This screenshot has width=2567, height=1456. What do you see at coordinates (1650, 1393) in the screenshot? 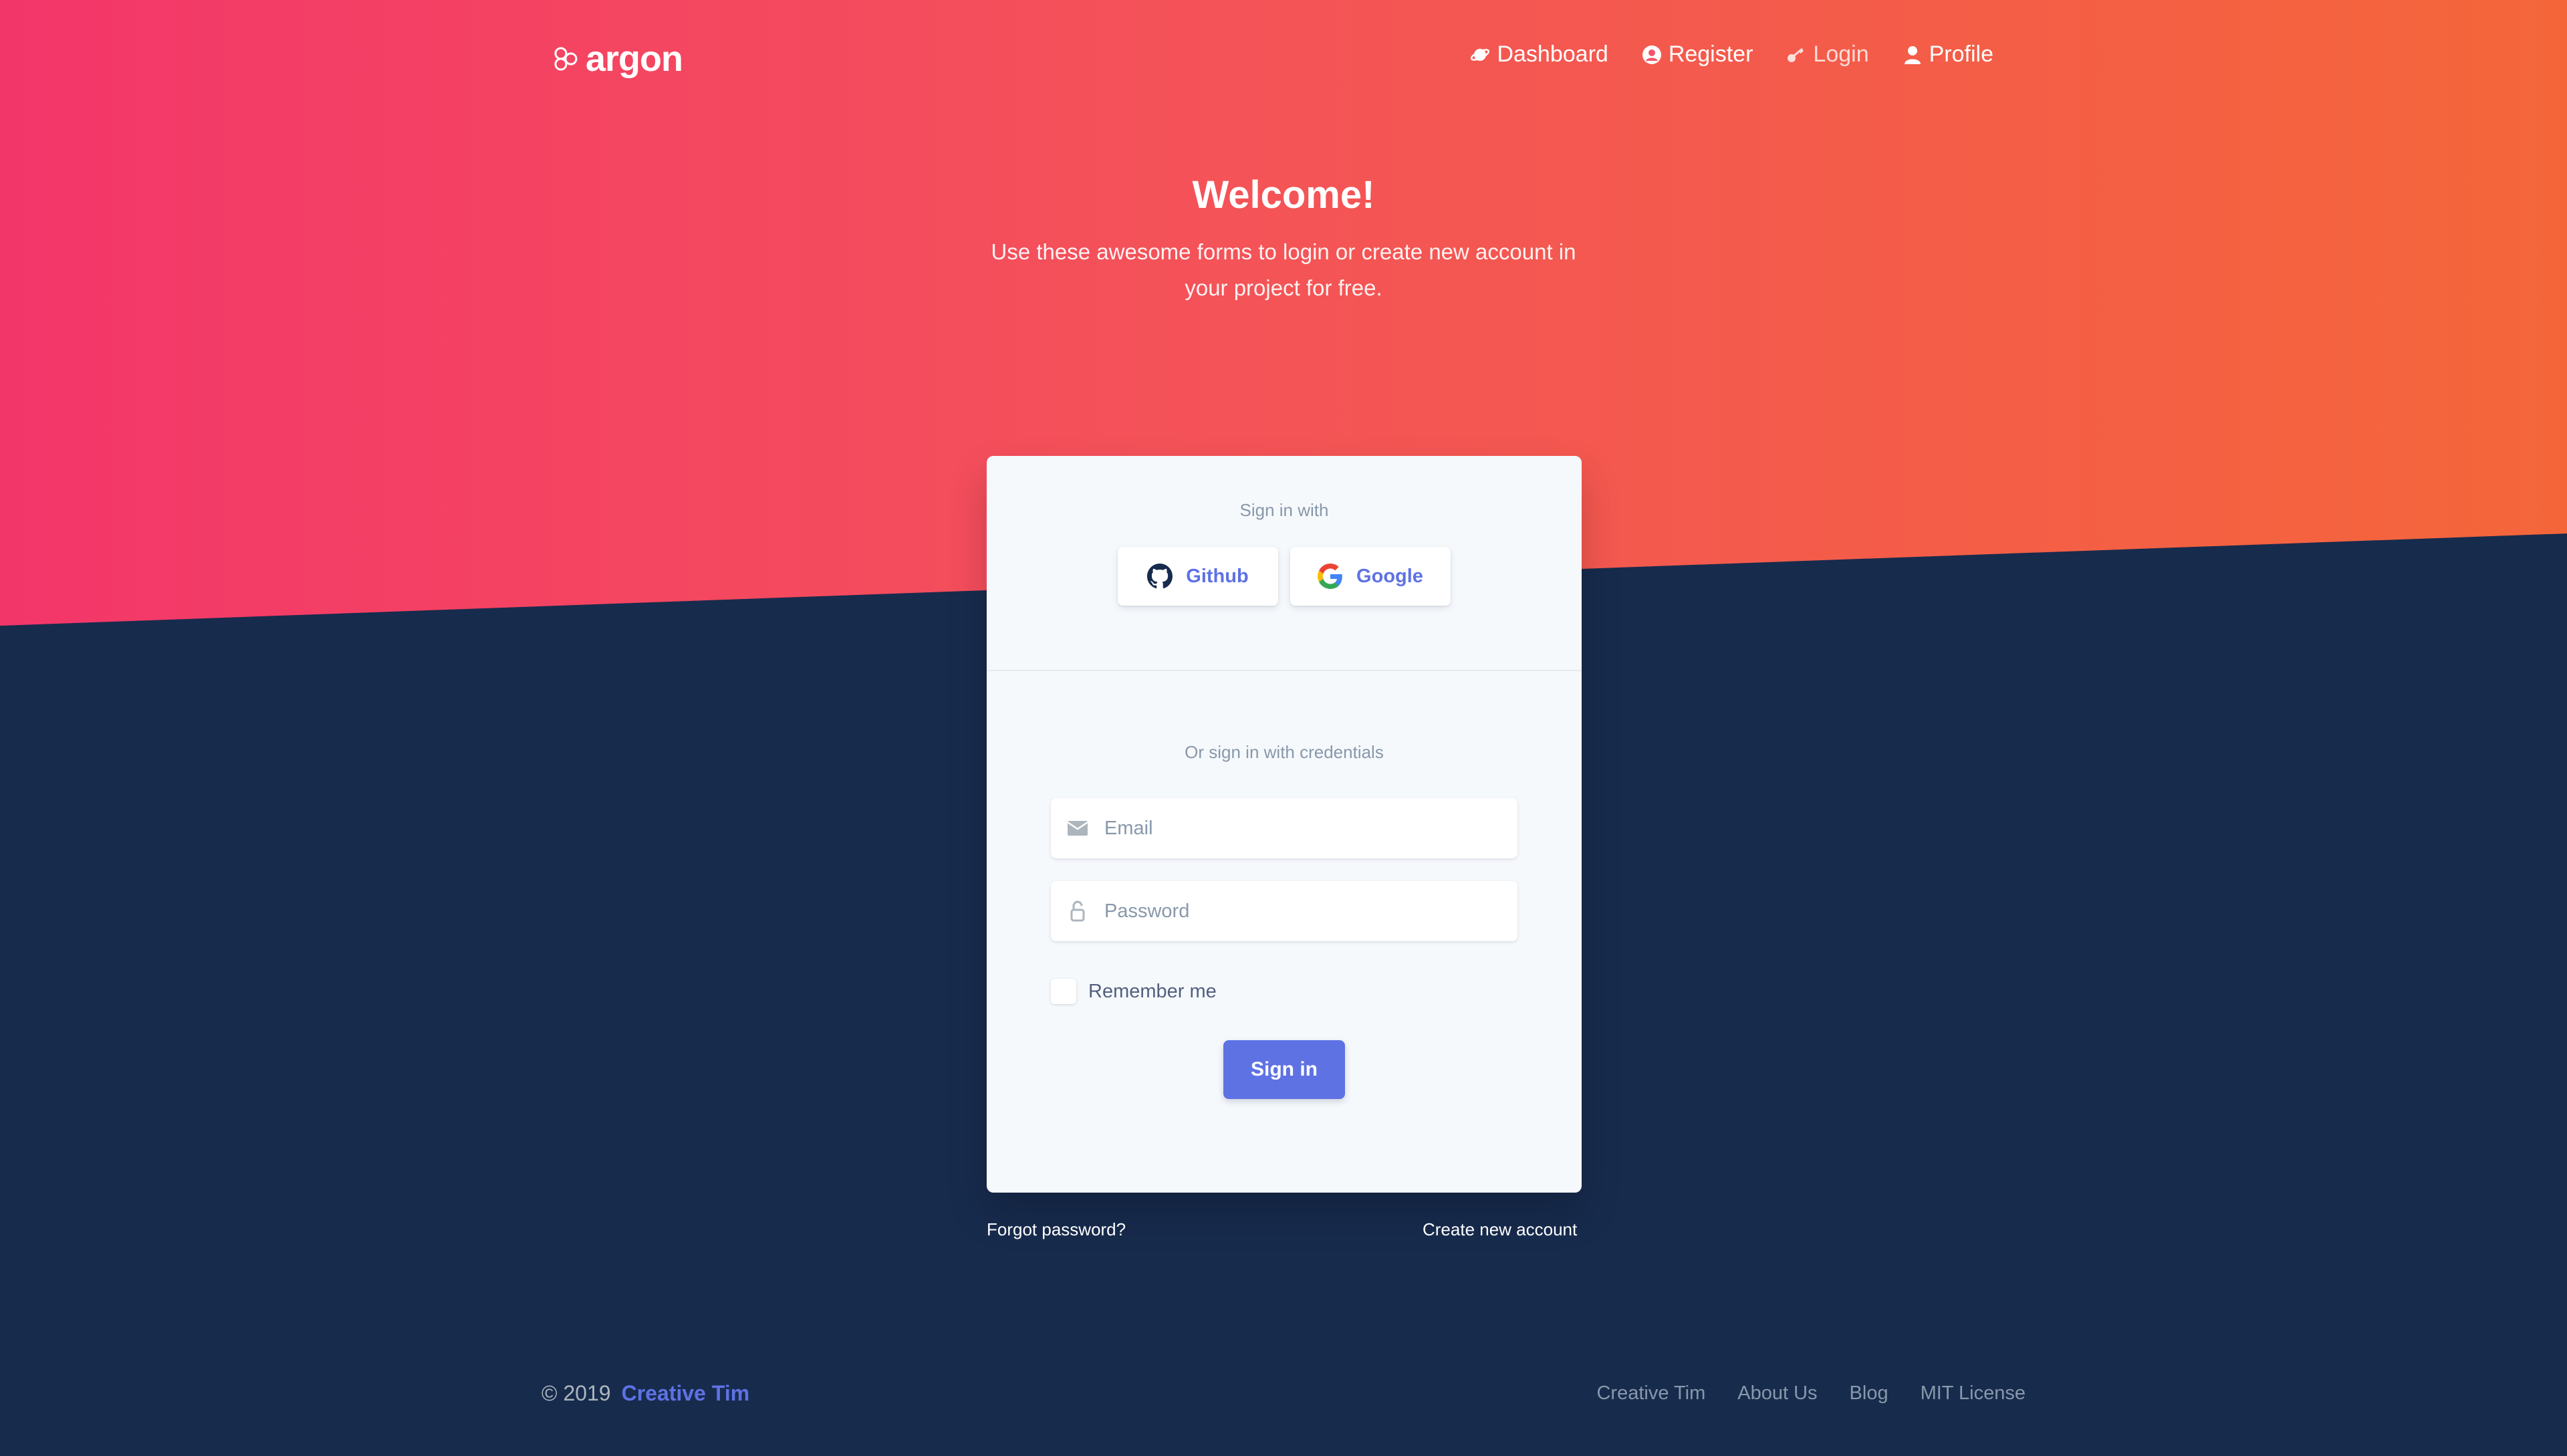
I see `footer-link-creative-tim: Creative Tim` at bounding box center [1650, 1393].